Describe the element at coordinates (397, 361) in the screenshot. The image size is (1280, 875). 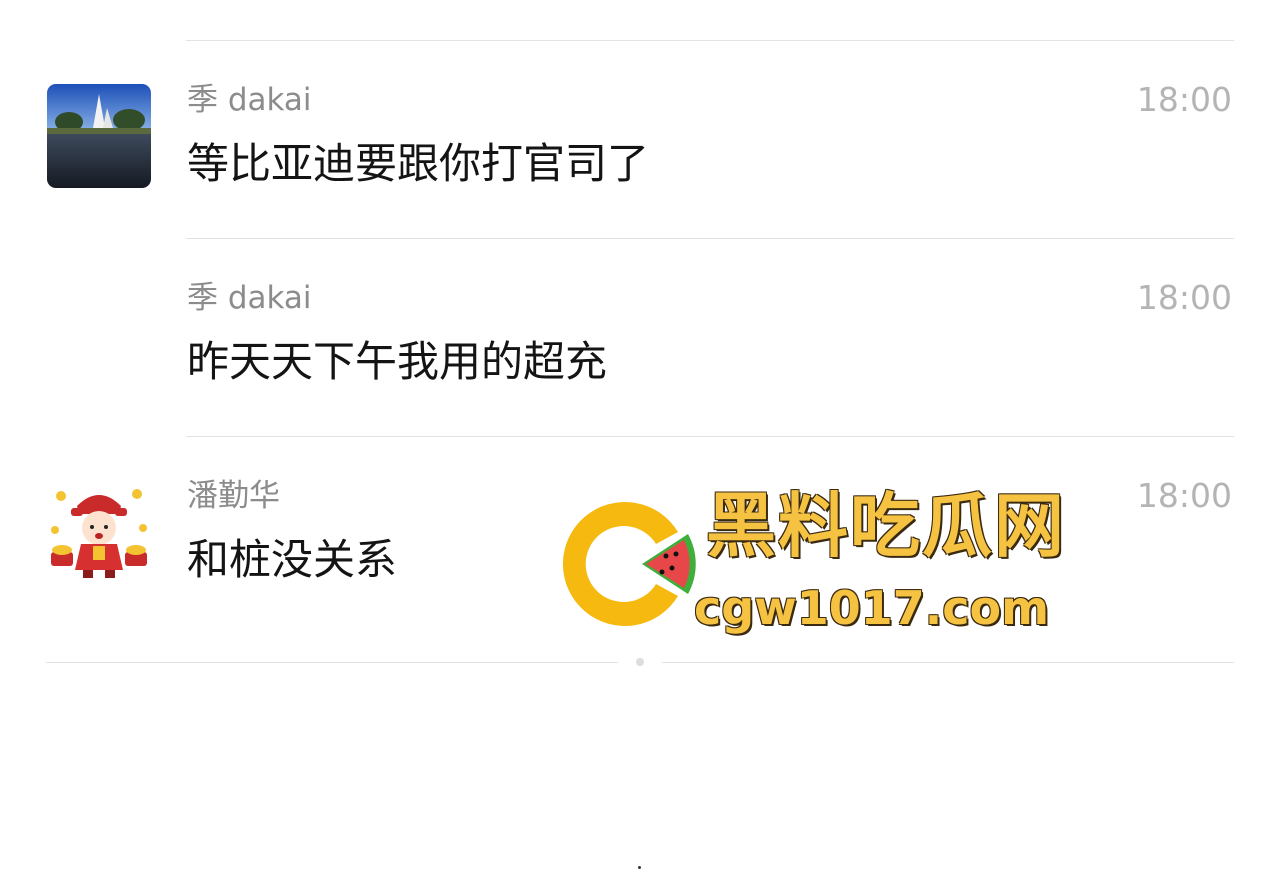
I see `message-text: 昨天天下午我用的超充` at that location.